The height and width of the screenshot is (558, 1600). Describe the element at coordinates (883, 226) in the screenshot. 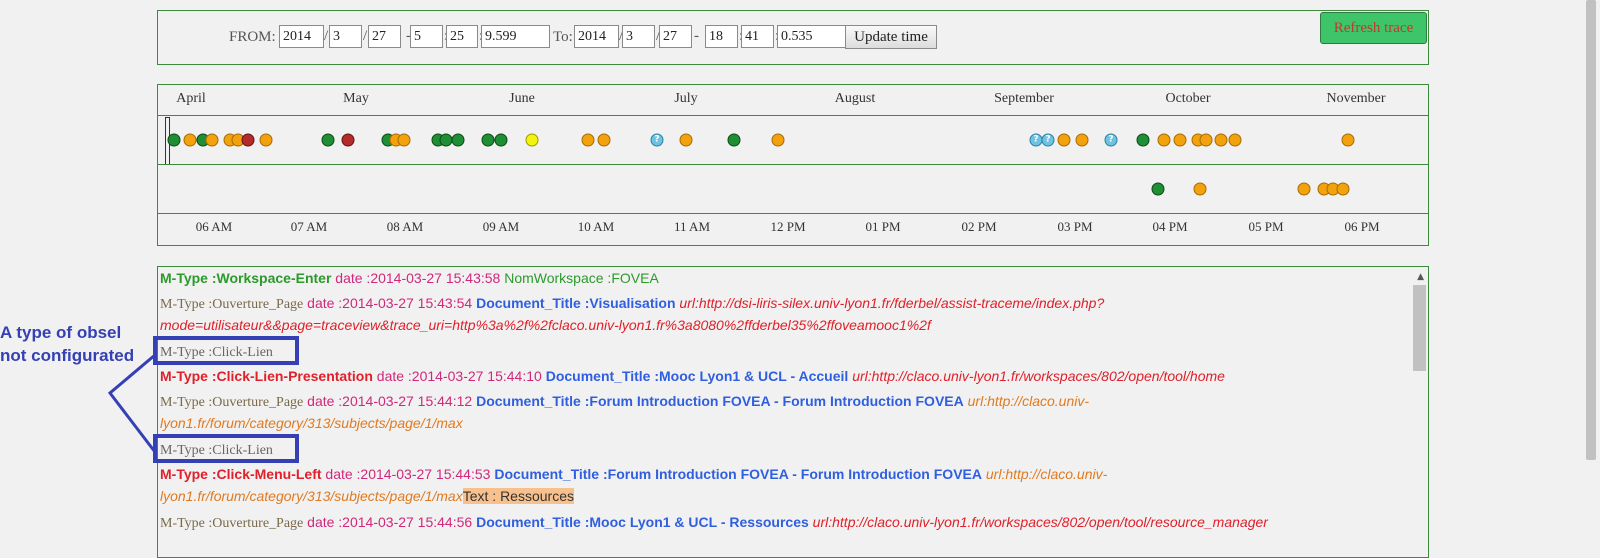

I see `hour-label: 01 PM` at that location.